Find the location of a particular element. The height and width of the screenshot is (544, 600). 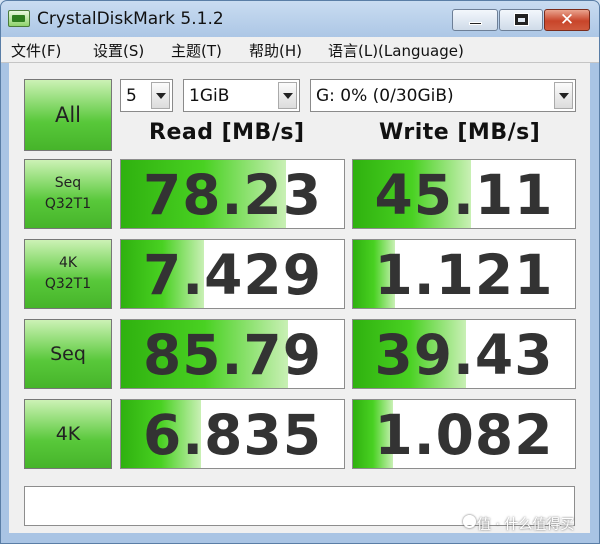

minimize-icon is located at coordinates (475, 20).